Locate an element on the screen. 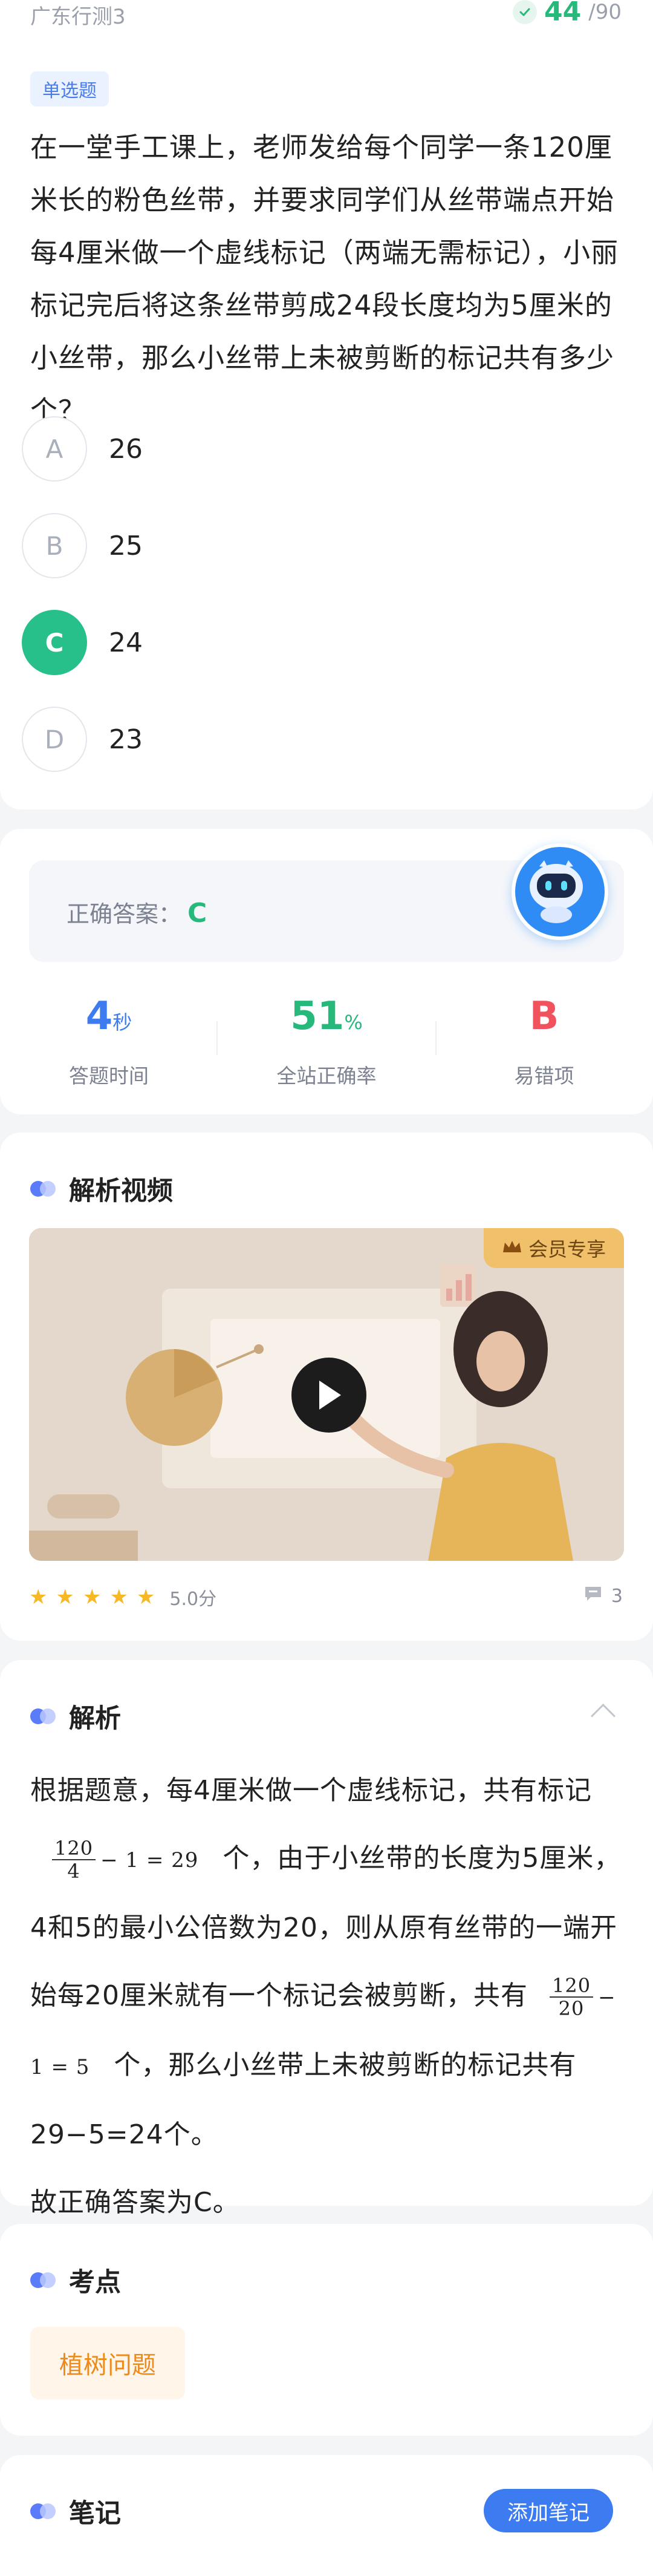 The image size is (653, 2576). vip-badge: 会员专享 is located at coordinates (554, 1248).